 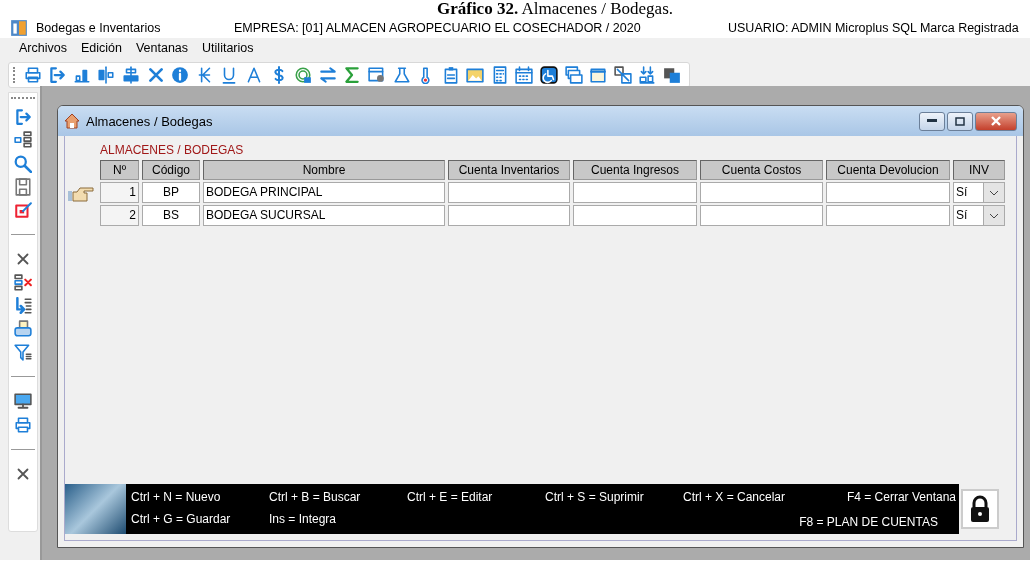 I want to click on user-label: USUARIO: ADMIN Microplus SQL Marca Registrada, so click(x=873, y=28).